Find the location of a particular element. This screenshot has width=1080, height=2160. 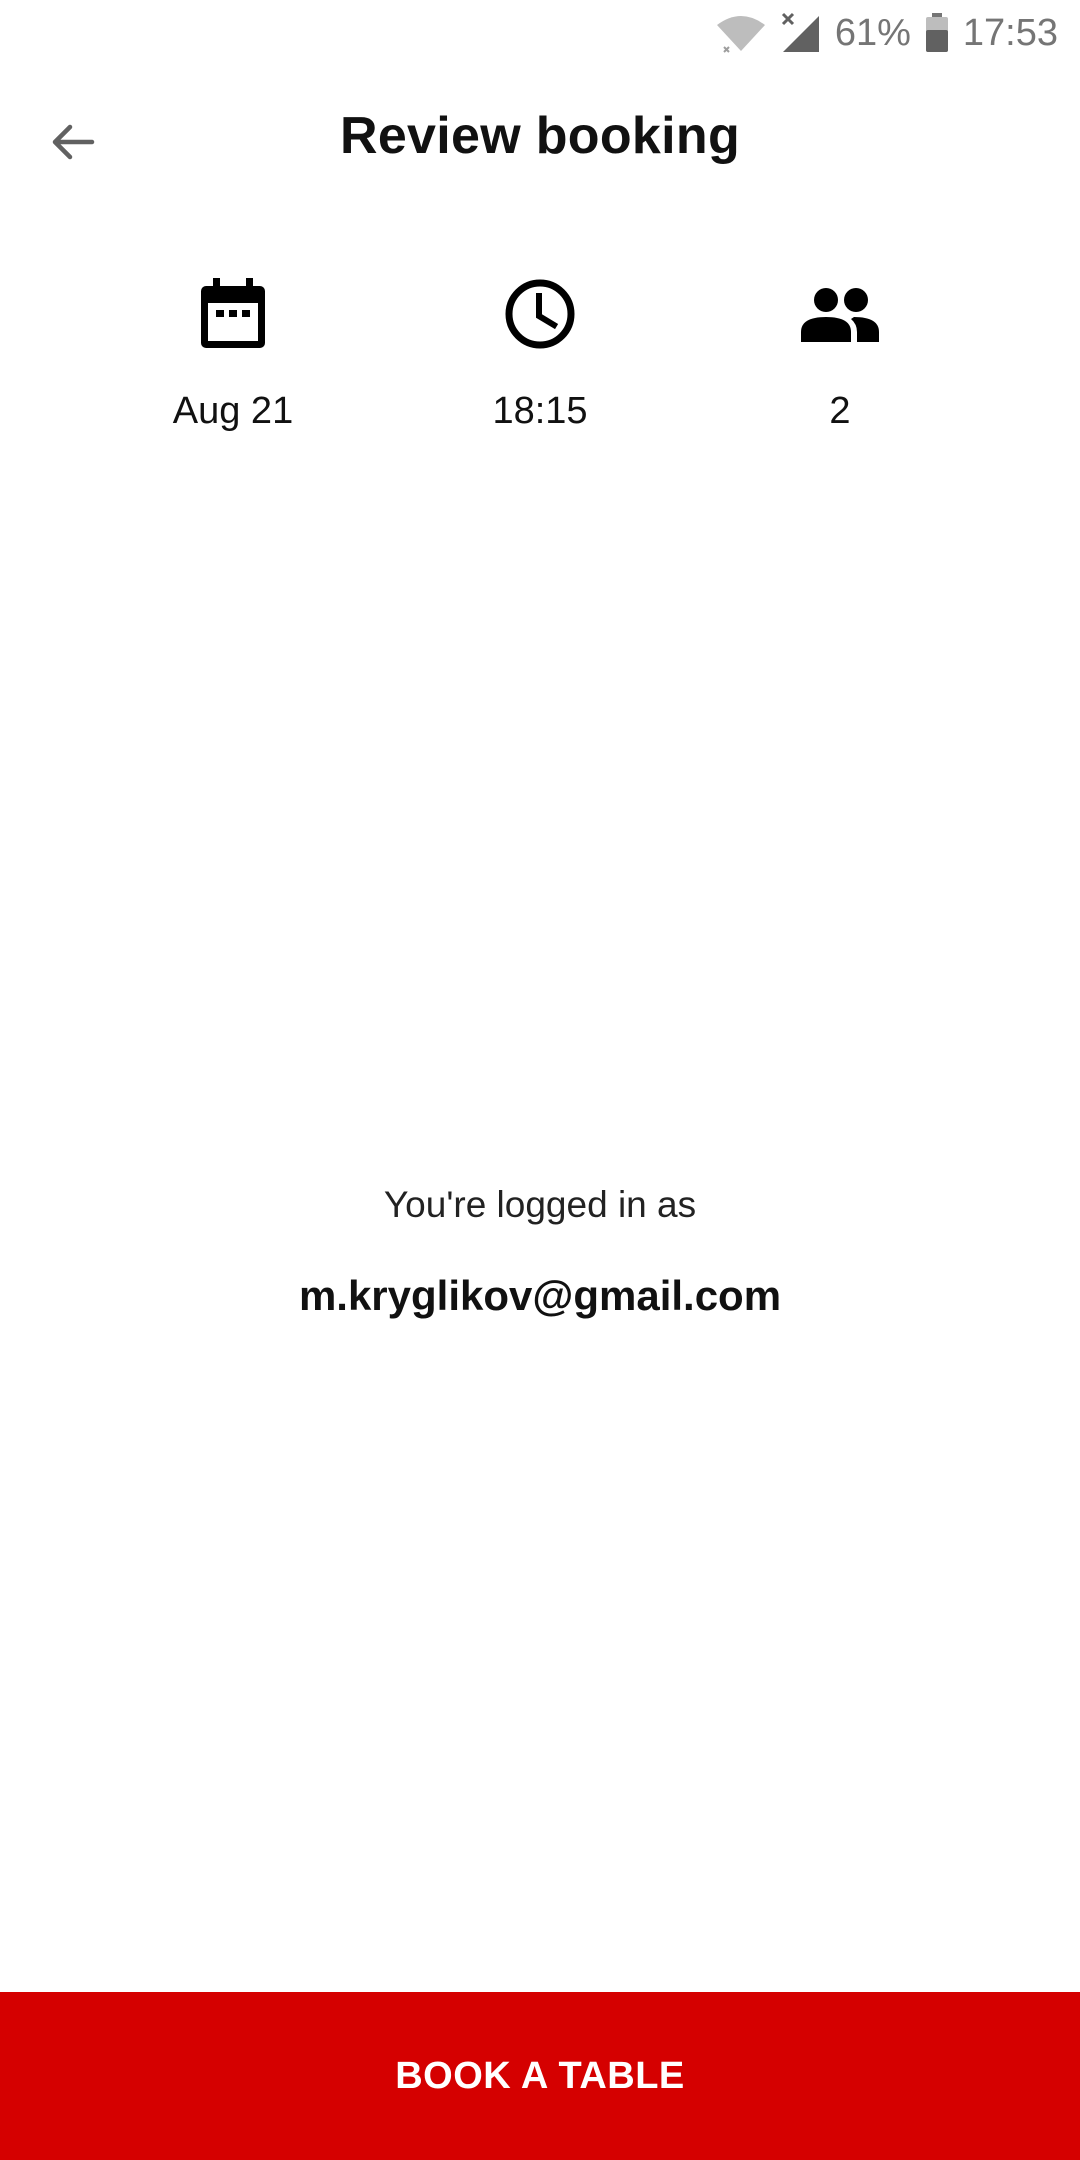

wifi-icon is located at coordinates (741, 33).